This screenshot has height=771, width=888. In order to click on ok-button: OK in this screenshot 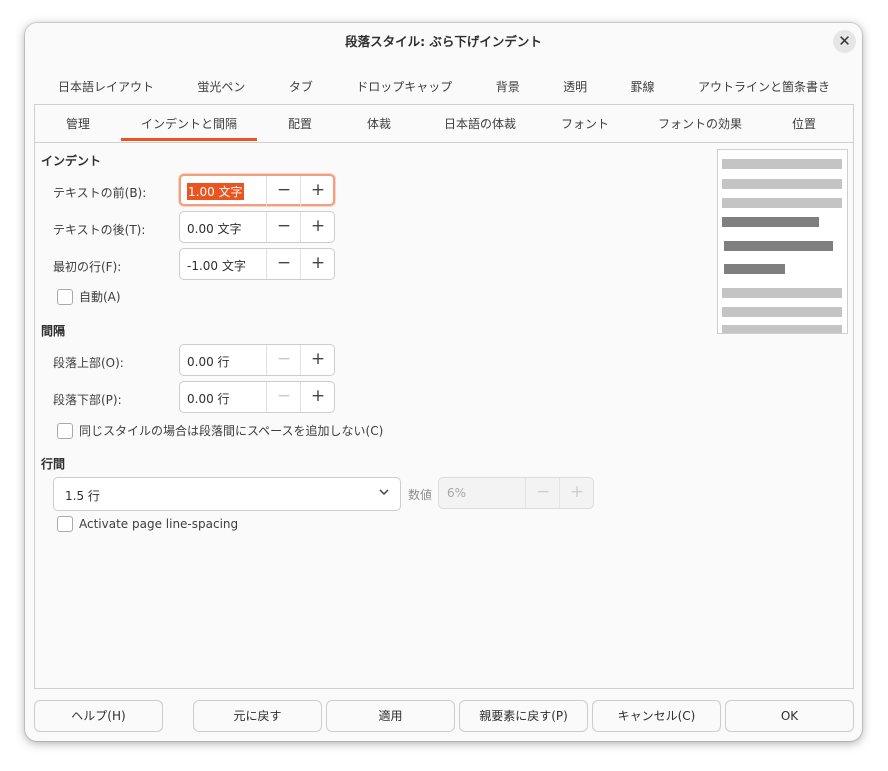, I will do `click(789, 716)`.